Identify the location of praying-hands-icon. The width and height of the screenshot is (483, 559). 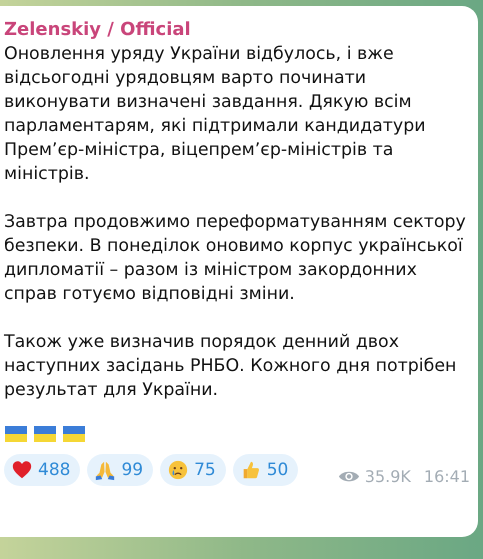
(105, 470).